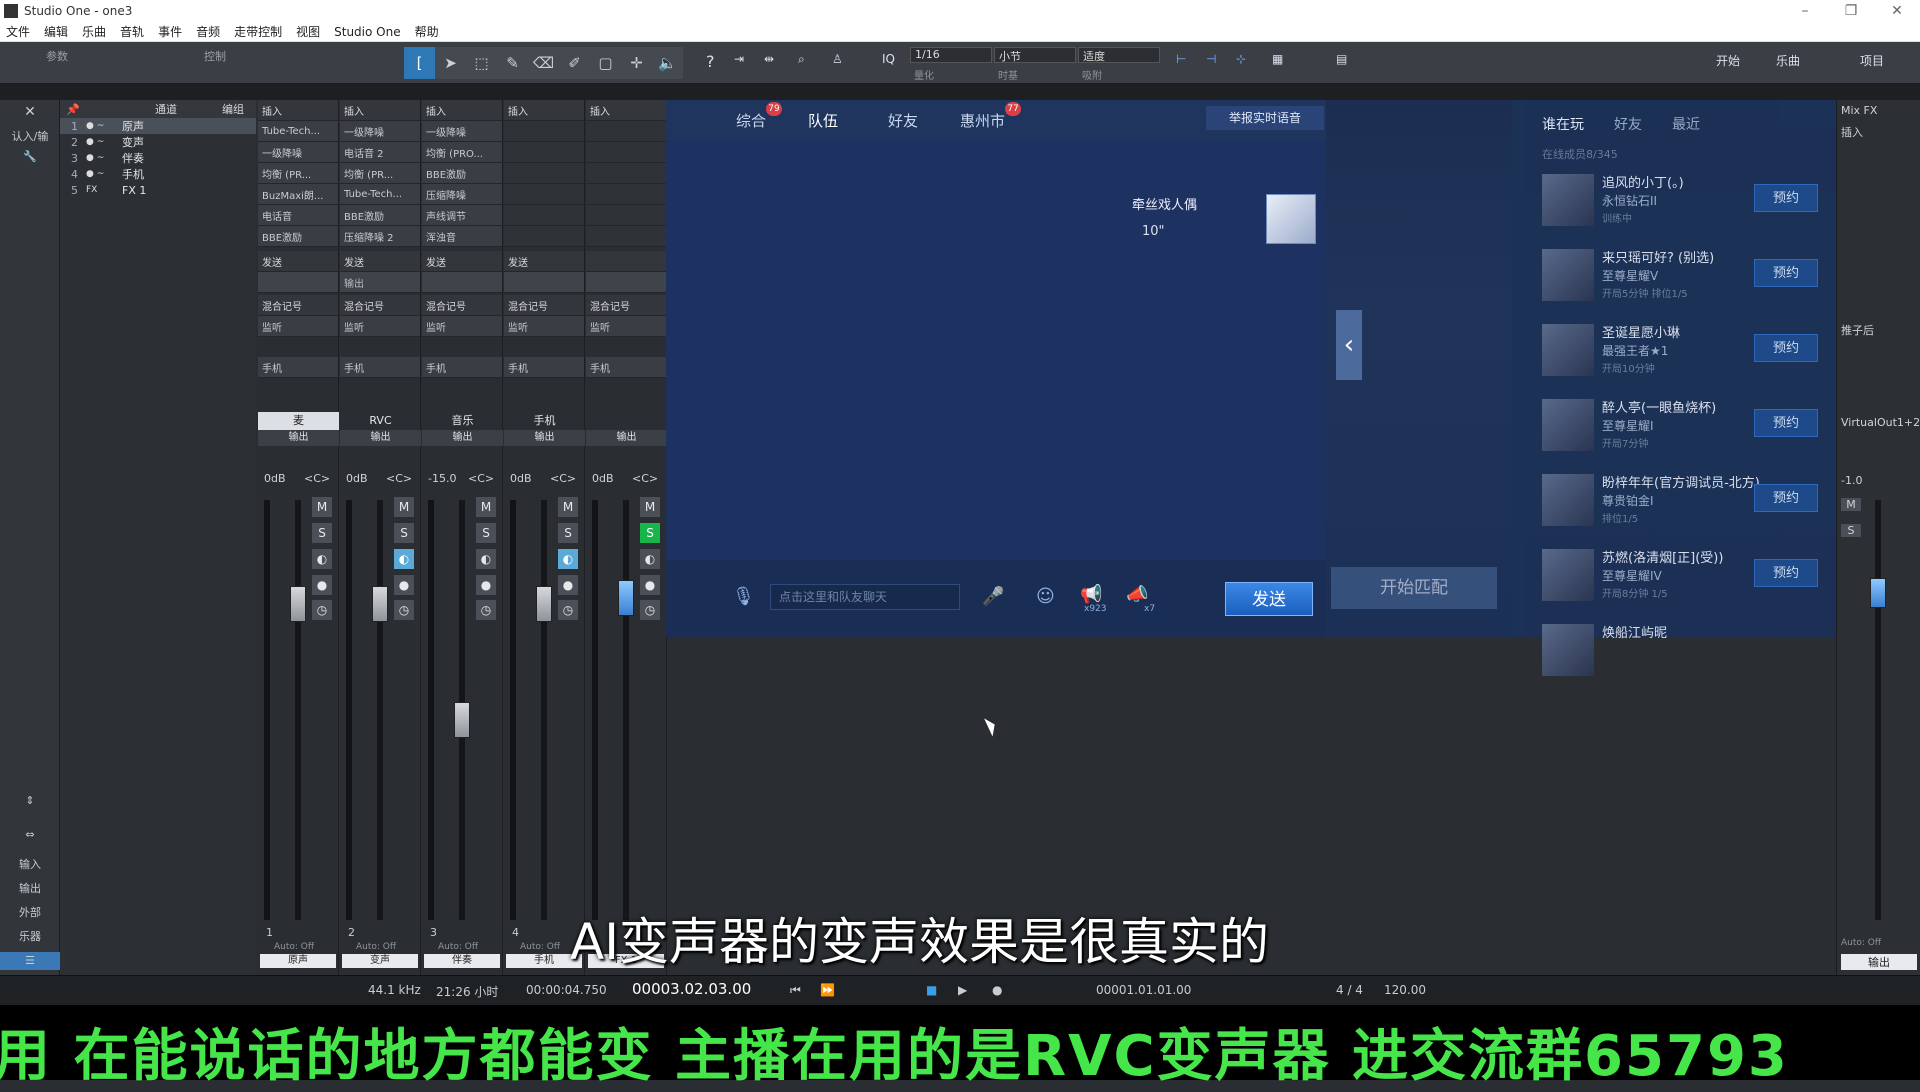 This screenshot has height=1092, width=1920. I want to click on rewind-icon: ⏮, so click(795, 990).